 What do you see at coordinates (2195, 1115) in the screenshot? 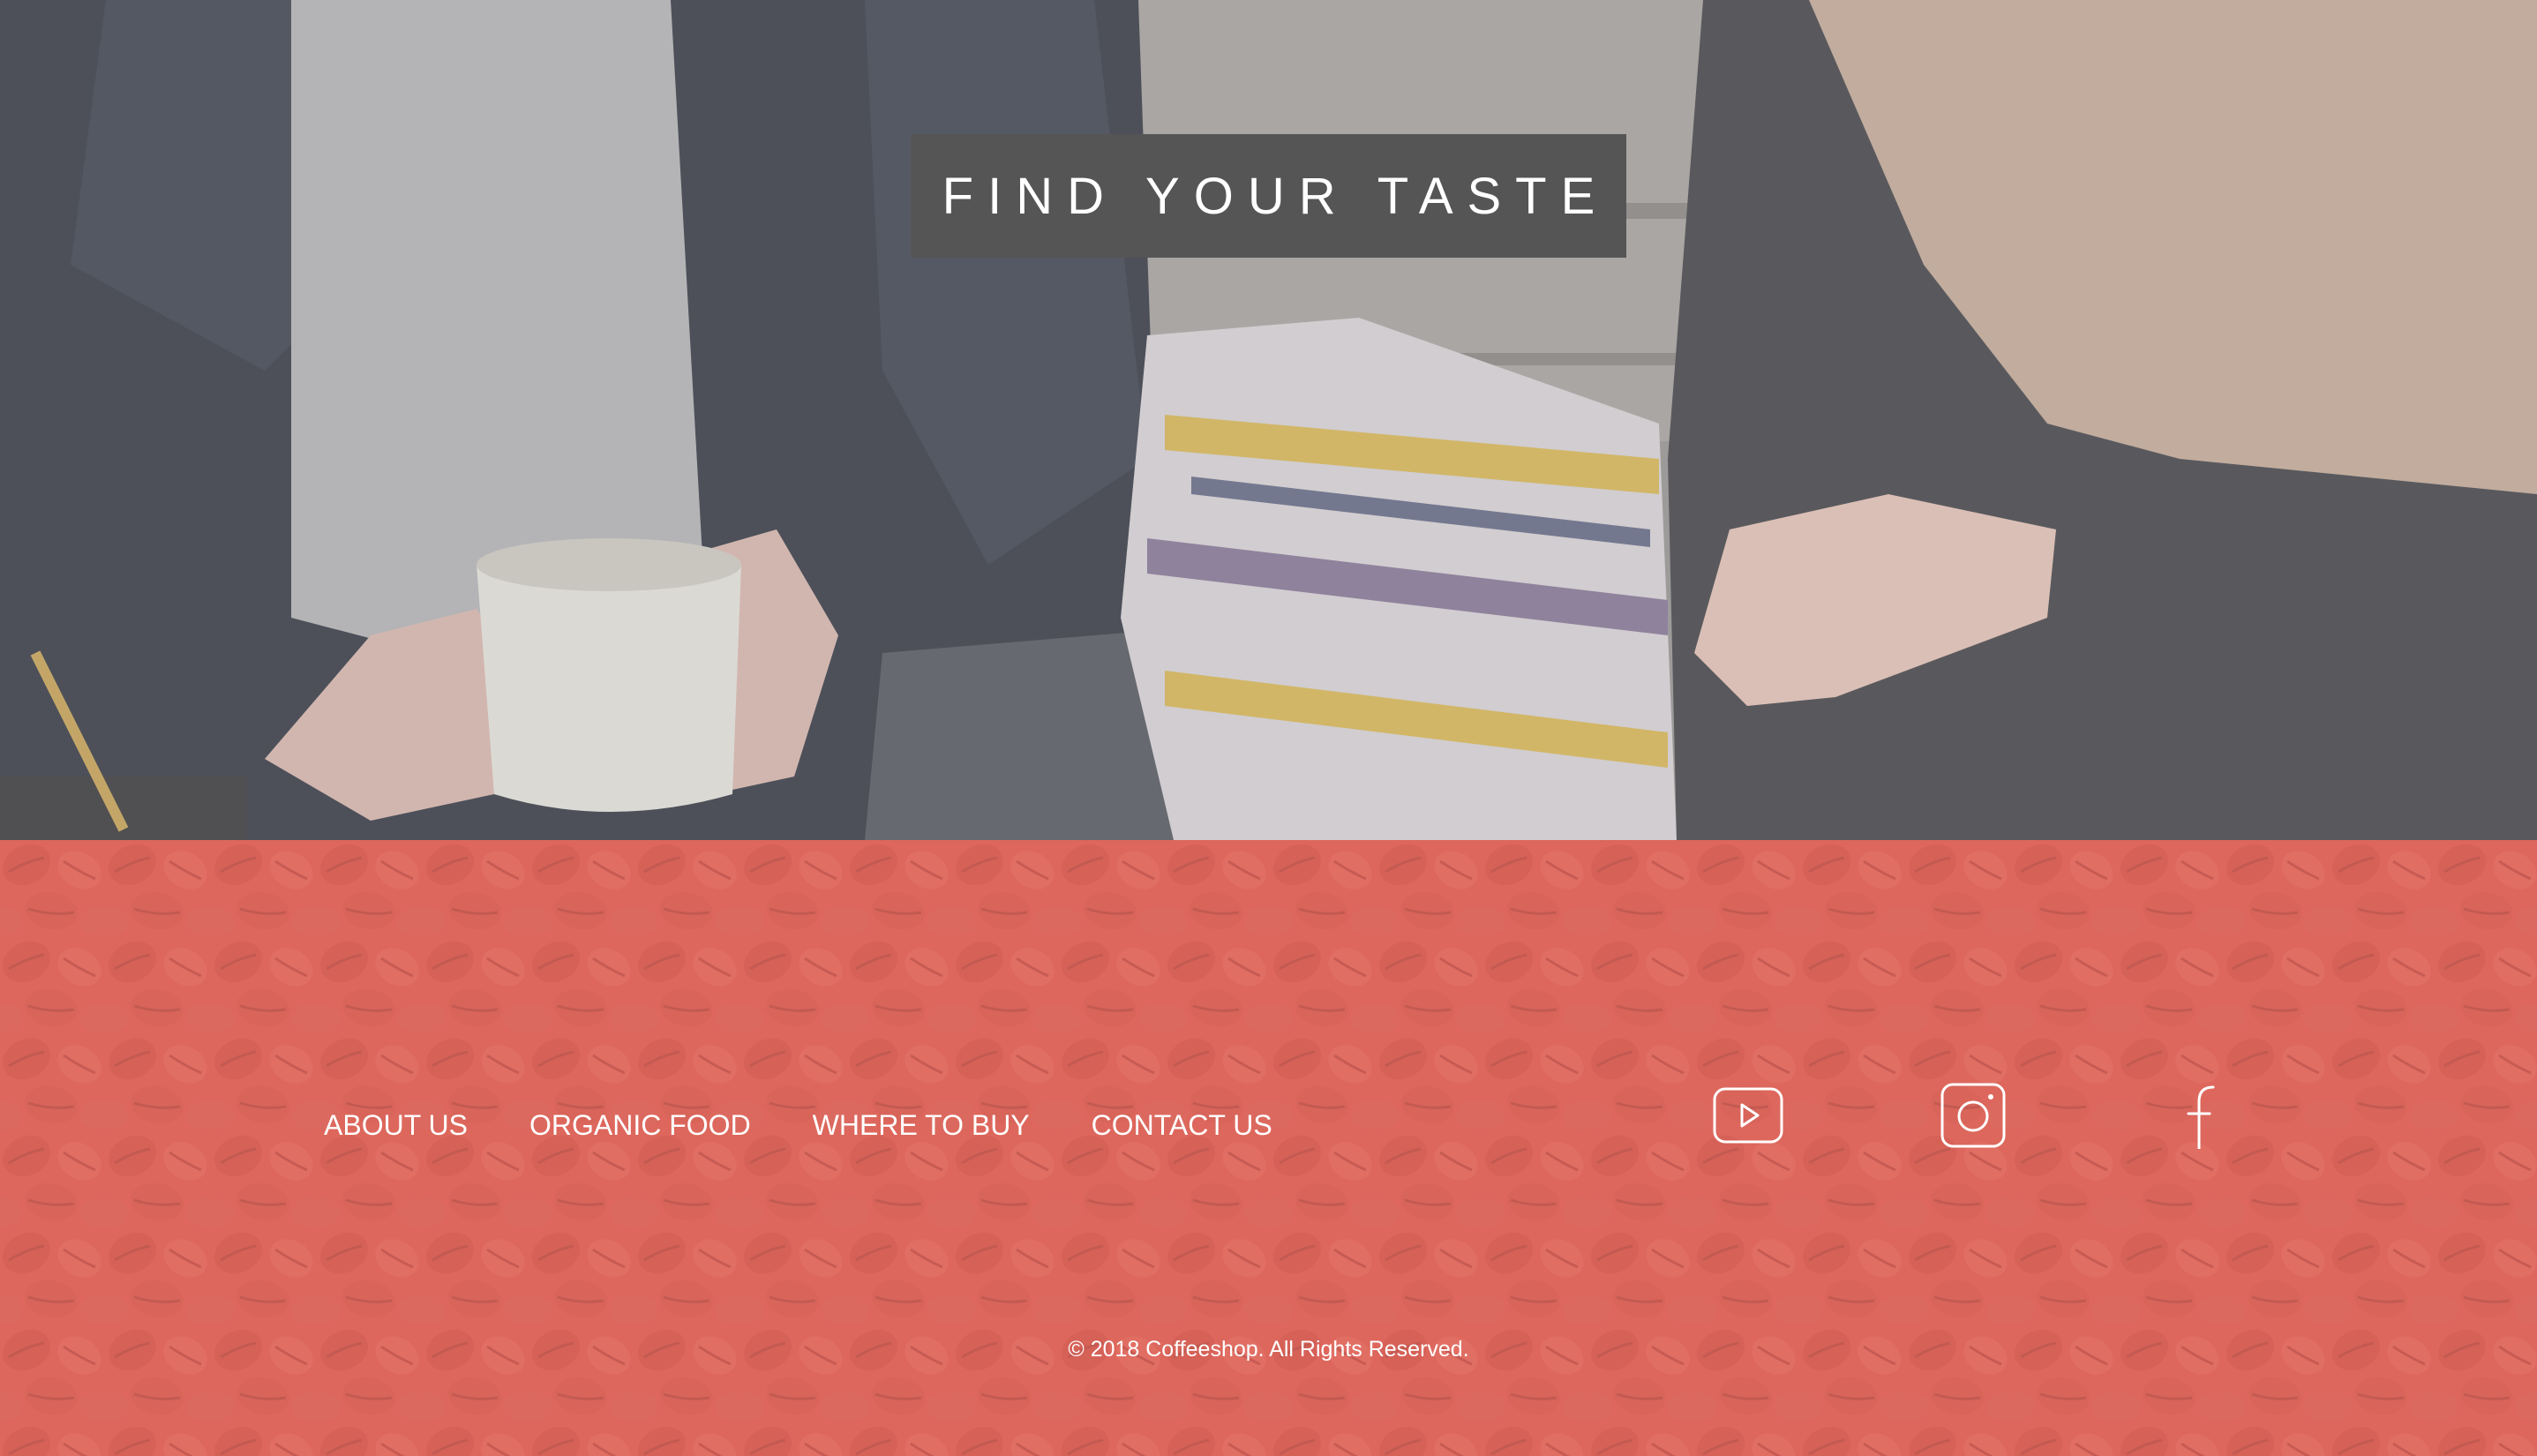
I see `facebook-icon` at bounding box center [2195, 1115].